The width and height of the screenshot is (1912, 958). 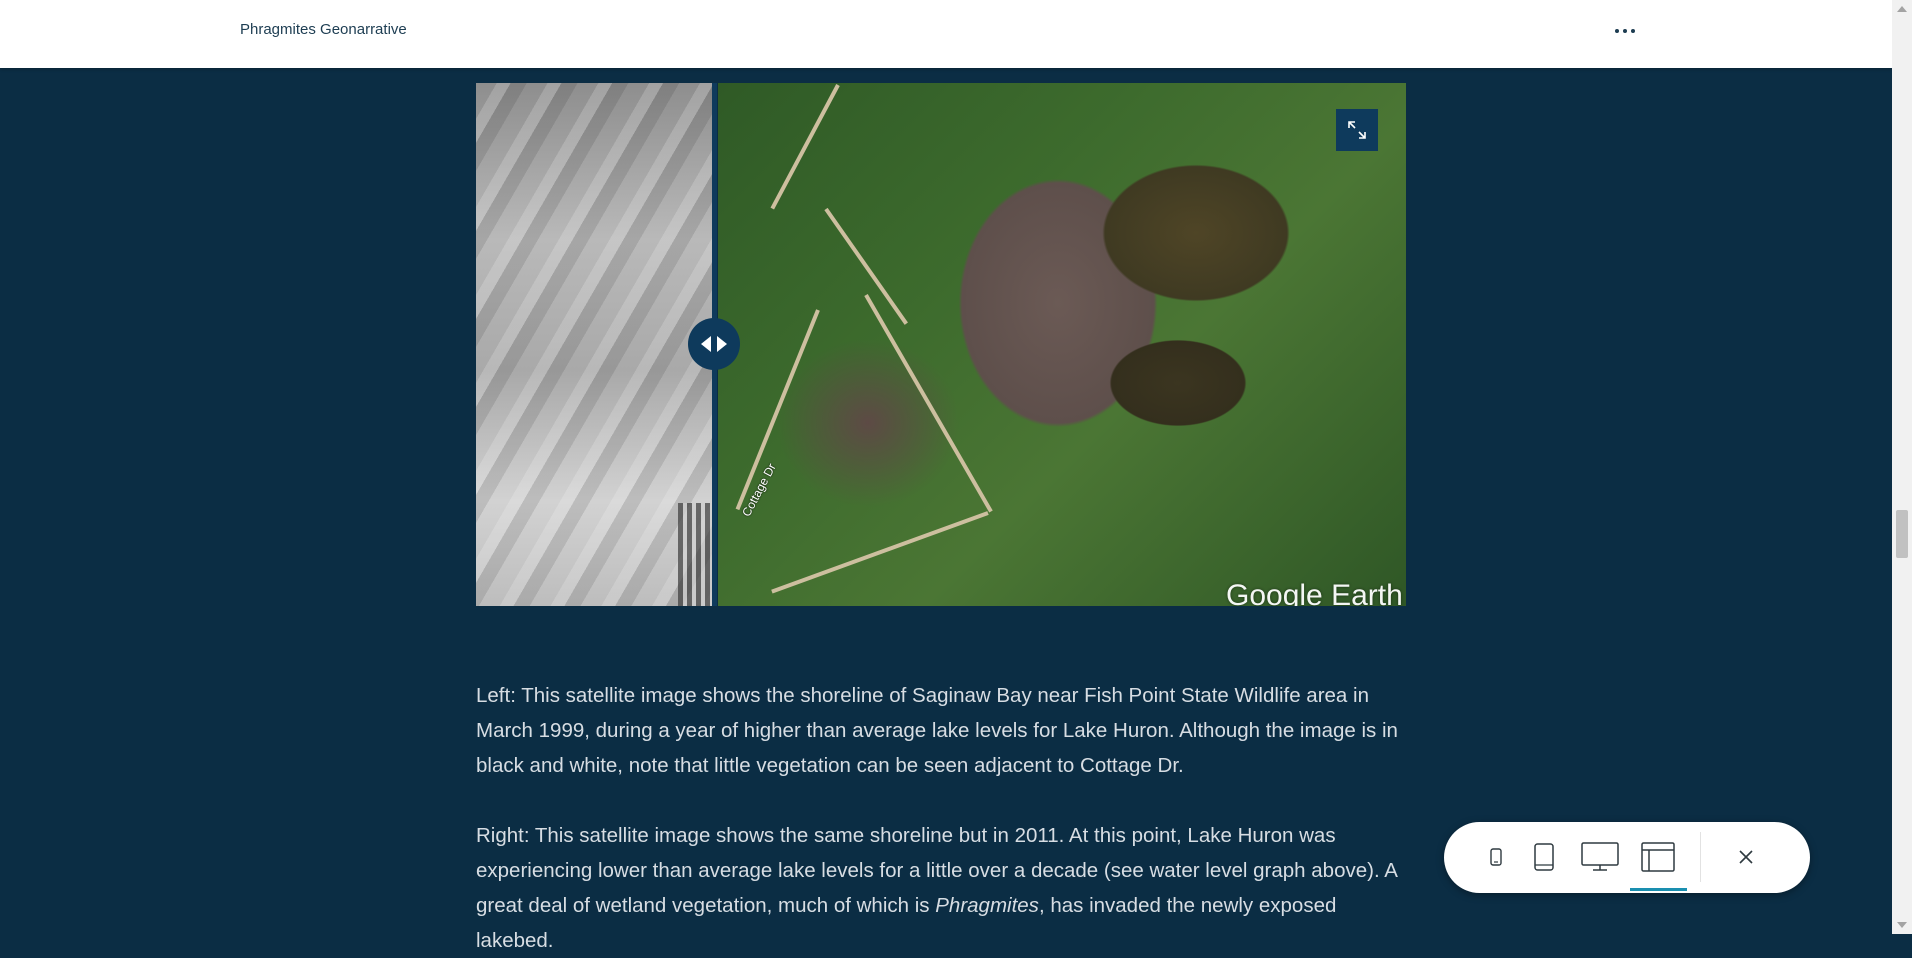 I want to click on left-satellite-image-1999, so click(x=595, y=344).